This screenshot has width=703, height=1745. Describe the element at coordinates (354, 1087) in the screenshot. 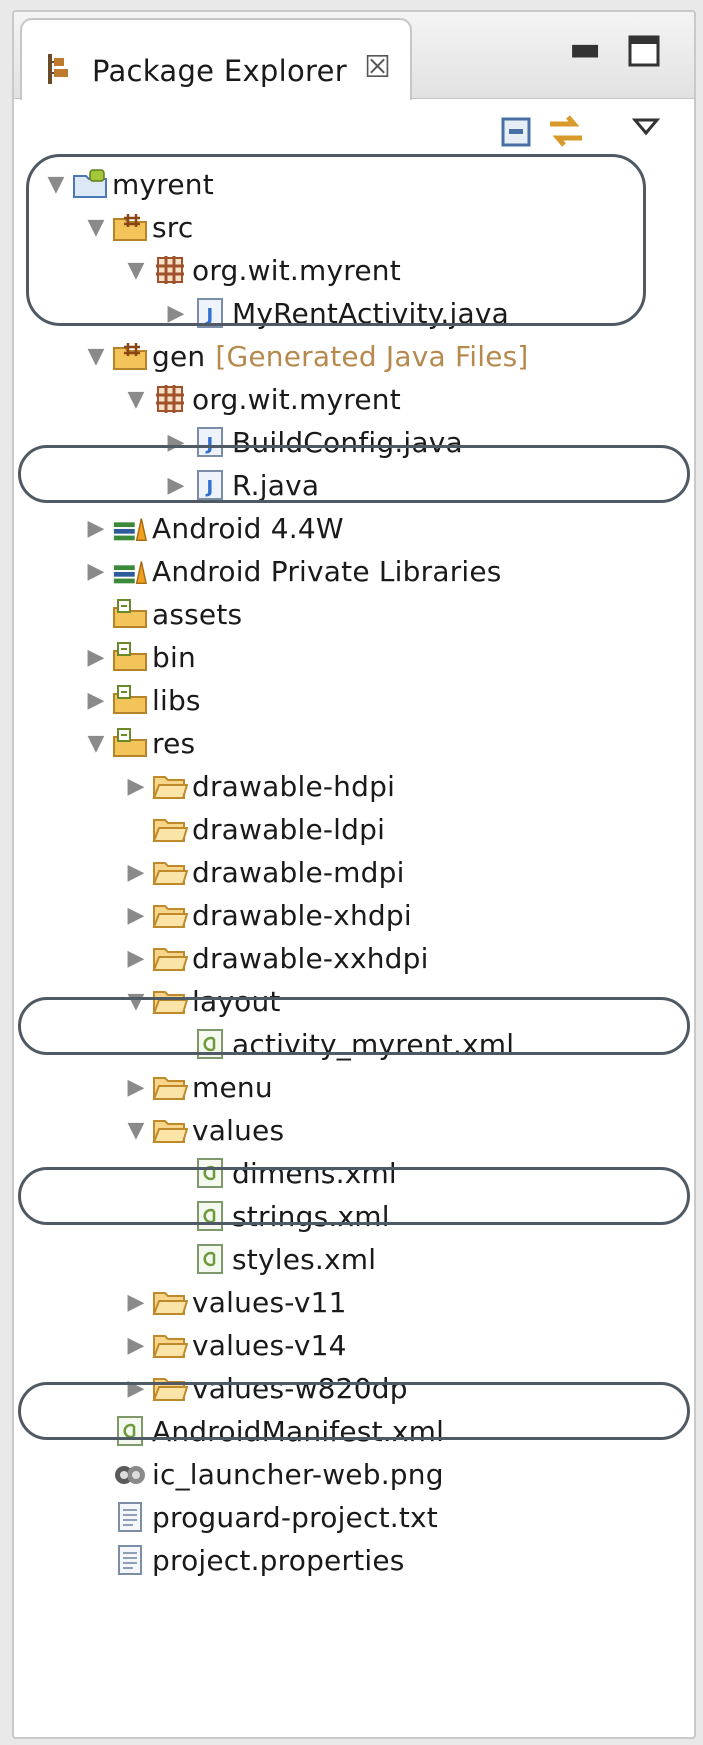

I see `tree-item: ▶ menu` at that location.